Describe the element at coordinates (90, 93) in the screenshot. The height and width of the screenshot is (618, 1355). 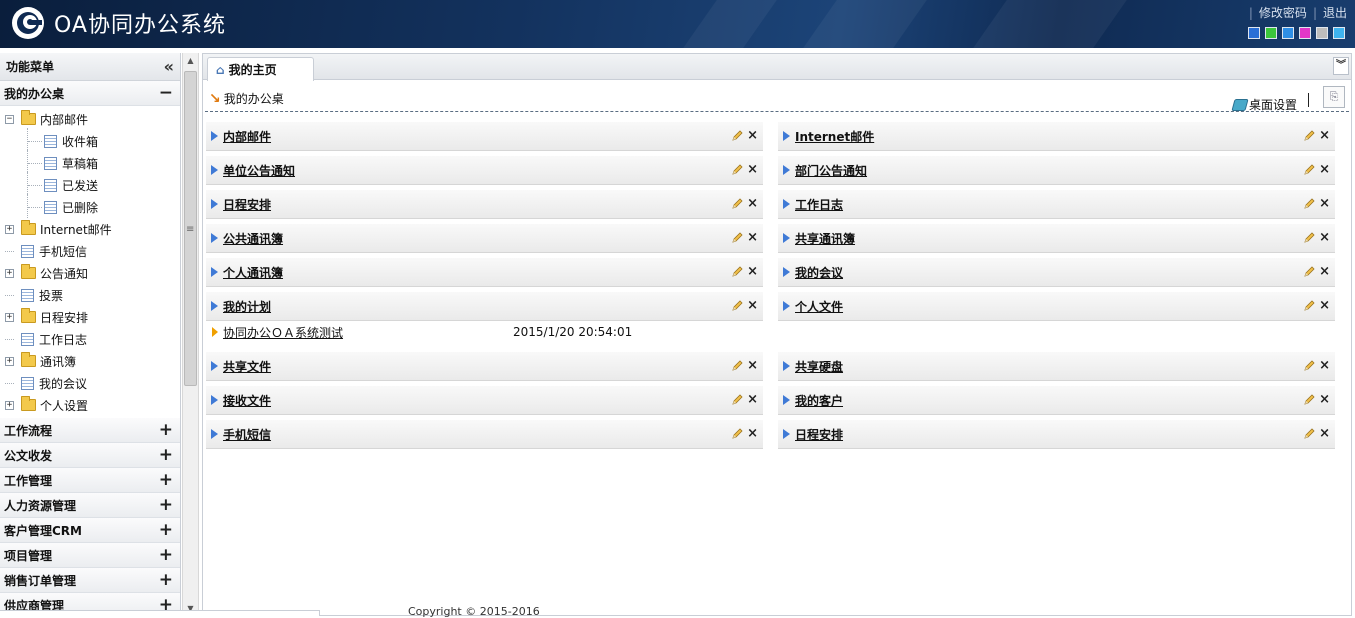
I see `section-my-desk: 我的办公桌 −` at that location.